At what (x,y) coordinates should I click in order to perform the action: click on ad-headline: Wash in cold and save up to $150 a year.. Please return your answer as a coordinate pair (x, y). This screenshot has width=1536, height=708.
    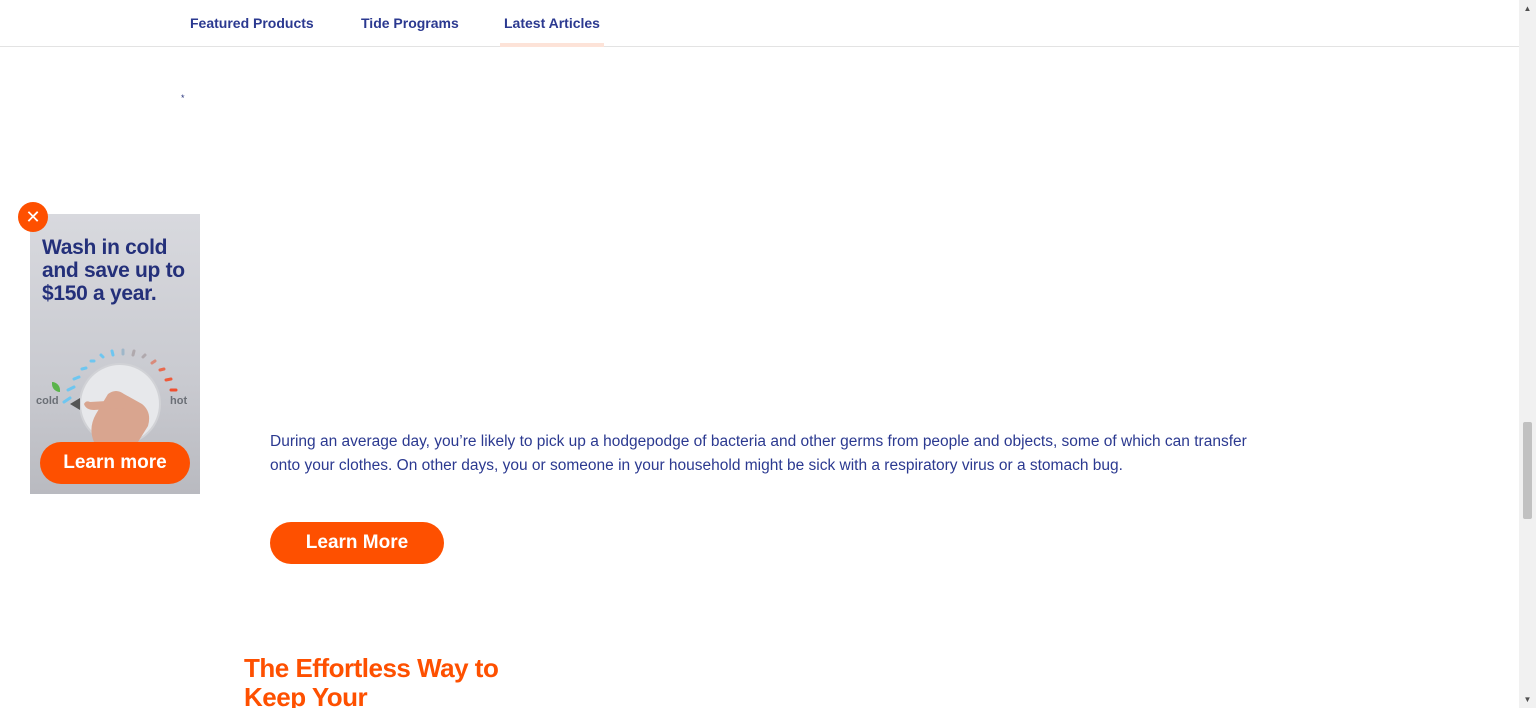
    Looking at the image, I should click on (113, 270).